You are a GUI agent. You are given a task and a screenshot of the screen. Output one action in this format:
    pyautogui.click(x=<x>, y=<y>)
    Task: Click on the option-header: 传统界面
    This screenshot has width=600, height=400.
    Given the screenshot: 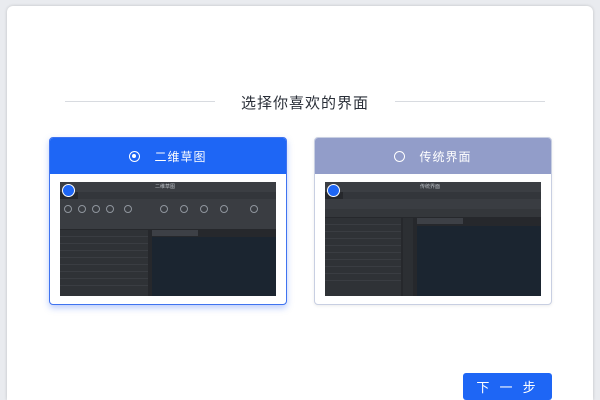 What is the action you would take?
    pyautogui.click(x=433, y=156)
    